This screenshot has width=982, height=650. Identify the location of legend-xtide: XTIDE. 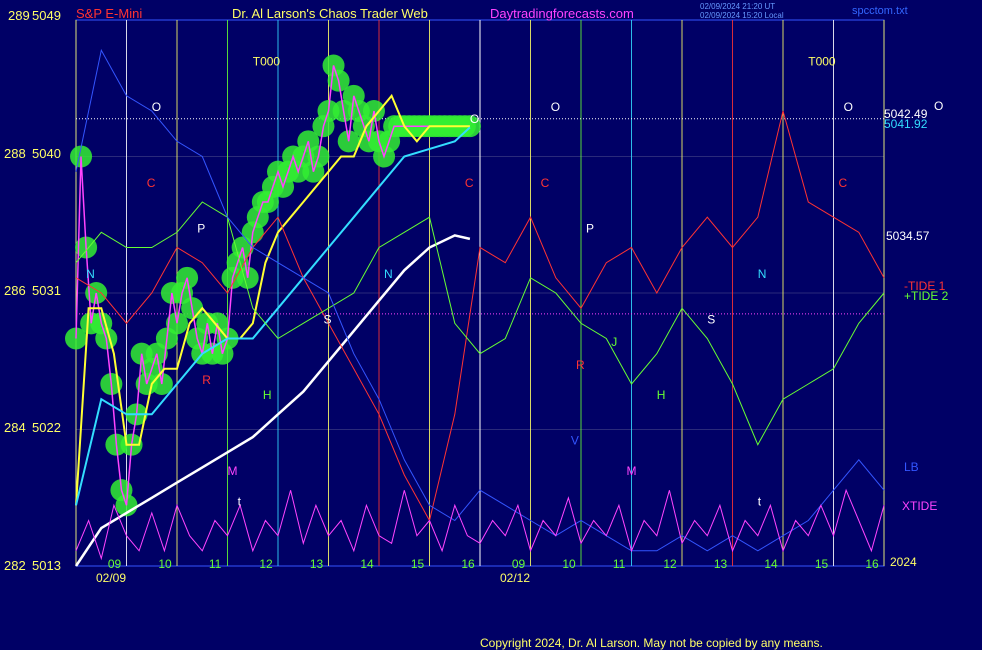
(919, 506).